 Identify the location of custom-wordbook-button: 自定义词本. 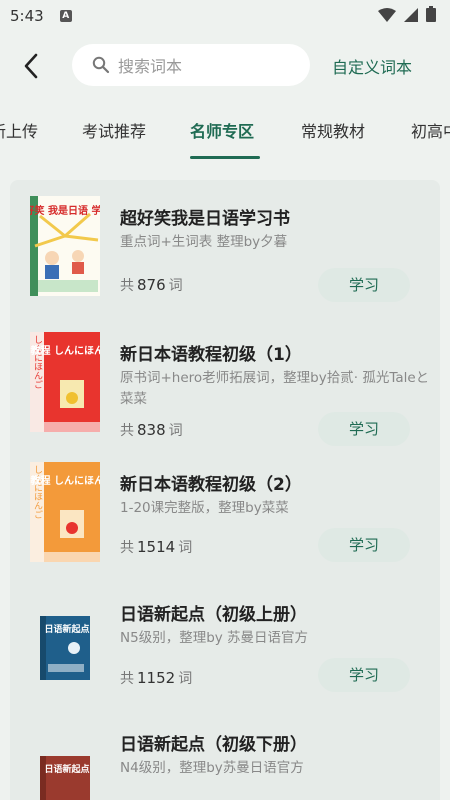
(372, 66).